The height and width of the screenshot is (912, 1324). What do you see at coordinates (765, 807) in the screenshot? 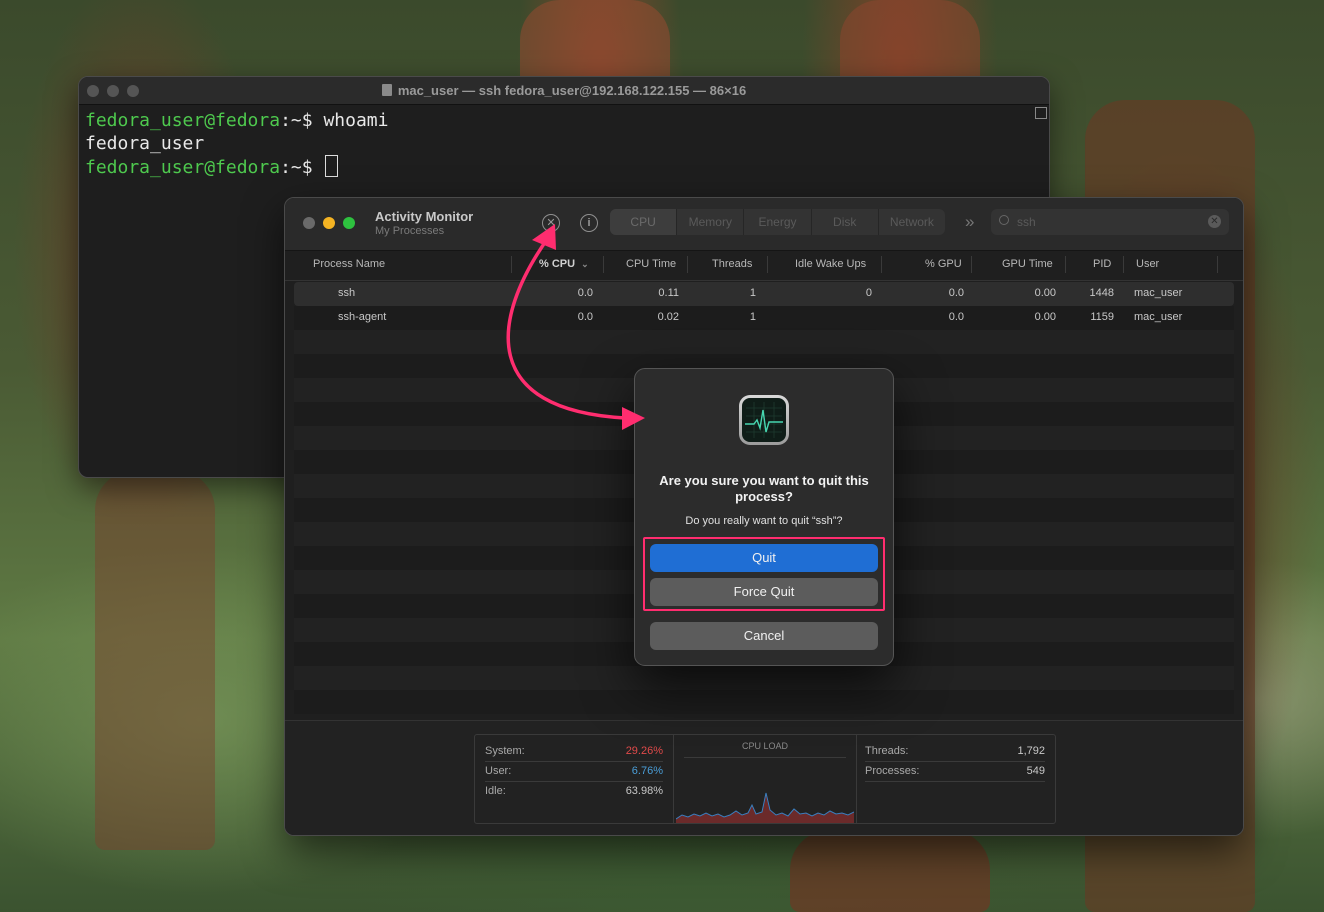
I see `cpu-load-chart` at bounding box center [765, 807].